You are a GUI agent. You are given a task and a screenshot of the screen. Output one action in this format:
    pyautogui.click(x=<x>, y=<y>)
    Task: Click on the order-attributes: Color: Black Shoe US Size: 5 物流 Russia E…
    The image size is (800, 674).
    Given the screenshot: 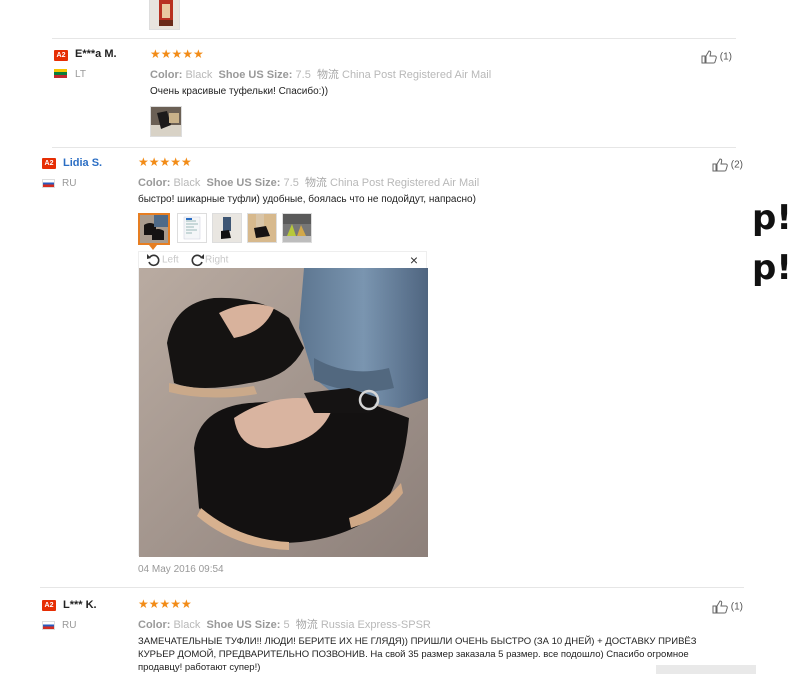 What is the action you would take?
    pyautogui.click(x=284, y=624)
    